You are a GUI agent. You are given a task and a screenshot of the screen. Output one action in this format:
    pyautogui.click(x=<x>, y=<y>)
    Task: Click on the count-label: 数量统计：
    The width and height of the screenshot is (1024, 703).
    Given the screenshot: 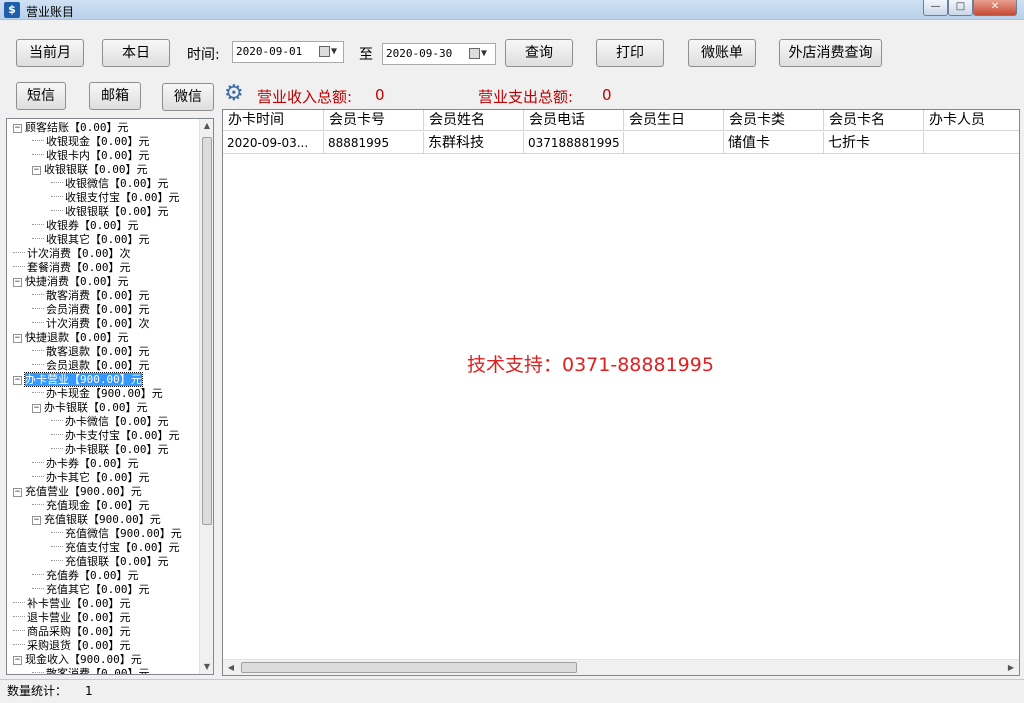 What is the action you would take?
    pyautogui.click(x=37, y=691)
    